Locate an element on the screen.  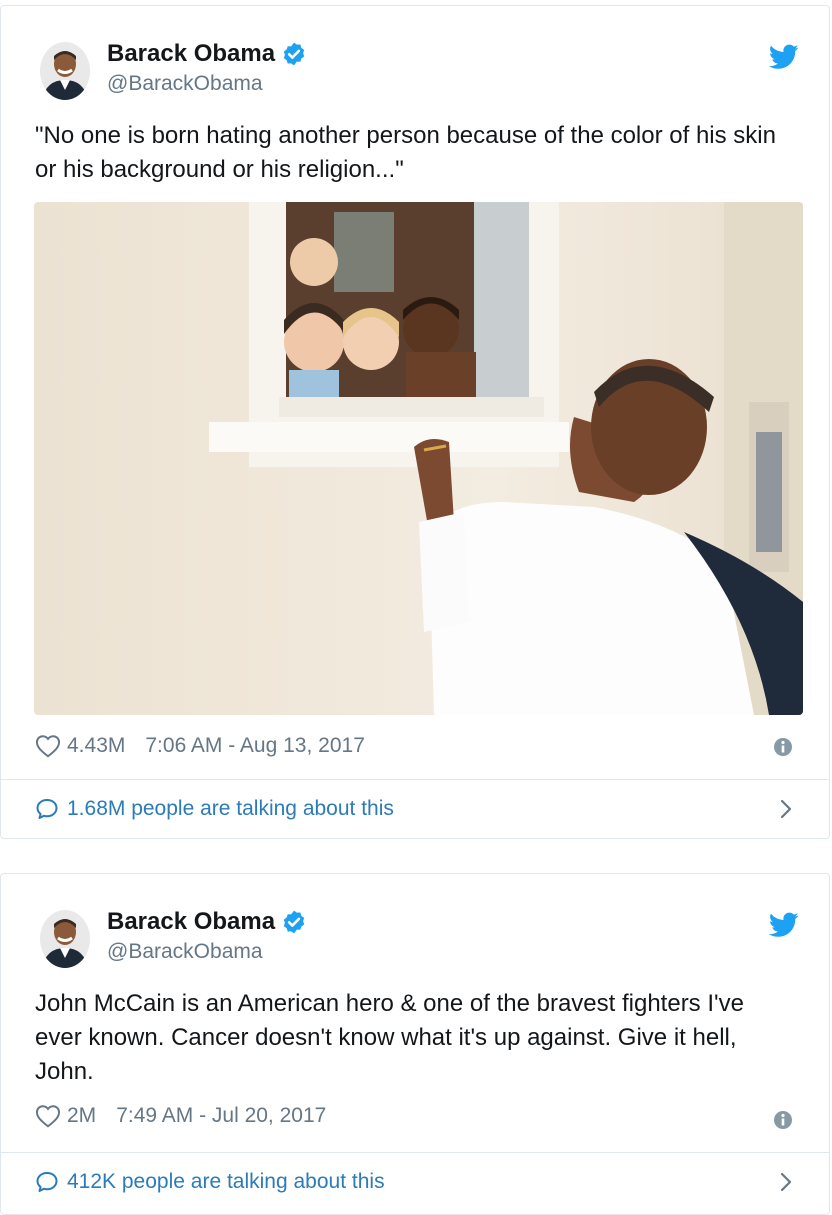
tweet-meta: 4.43M 7:06 AM - Aug 13, 2017 is located at coordinates (200, 746).